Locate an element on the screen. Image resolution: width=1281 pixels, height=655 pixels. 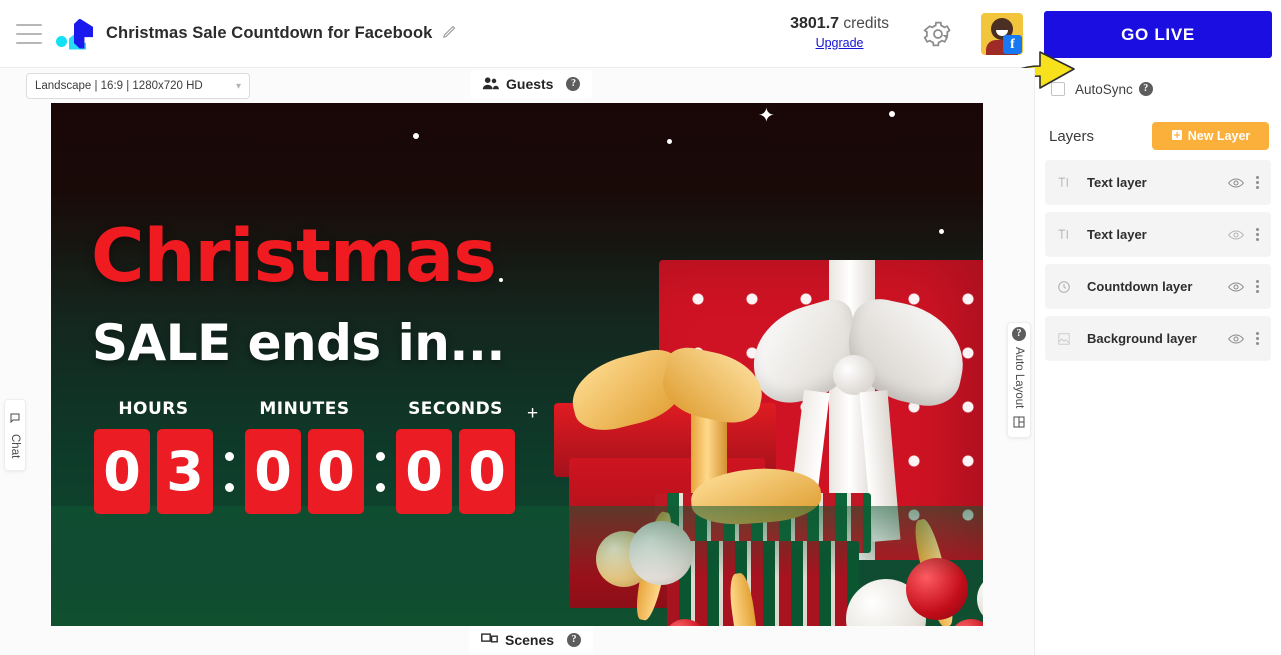
chat-tab-label: Chat is located at coordinates (15, 446).